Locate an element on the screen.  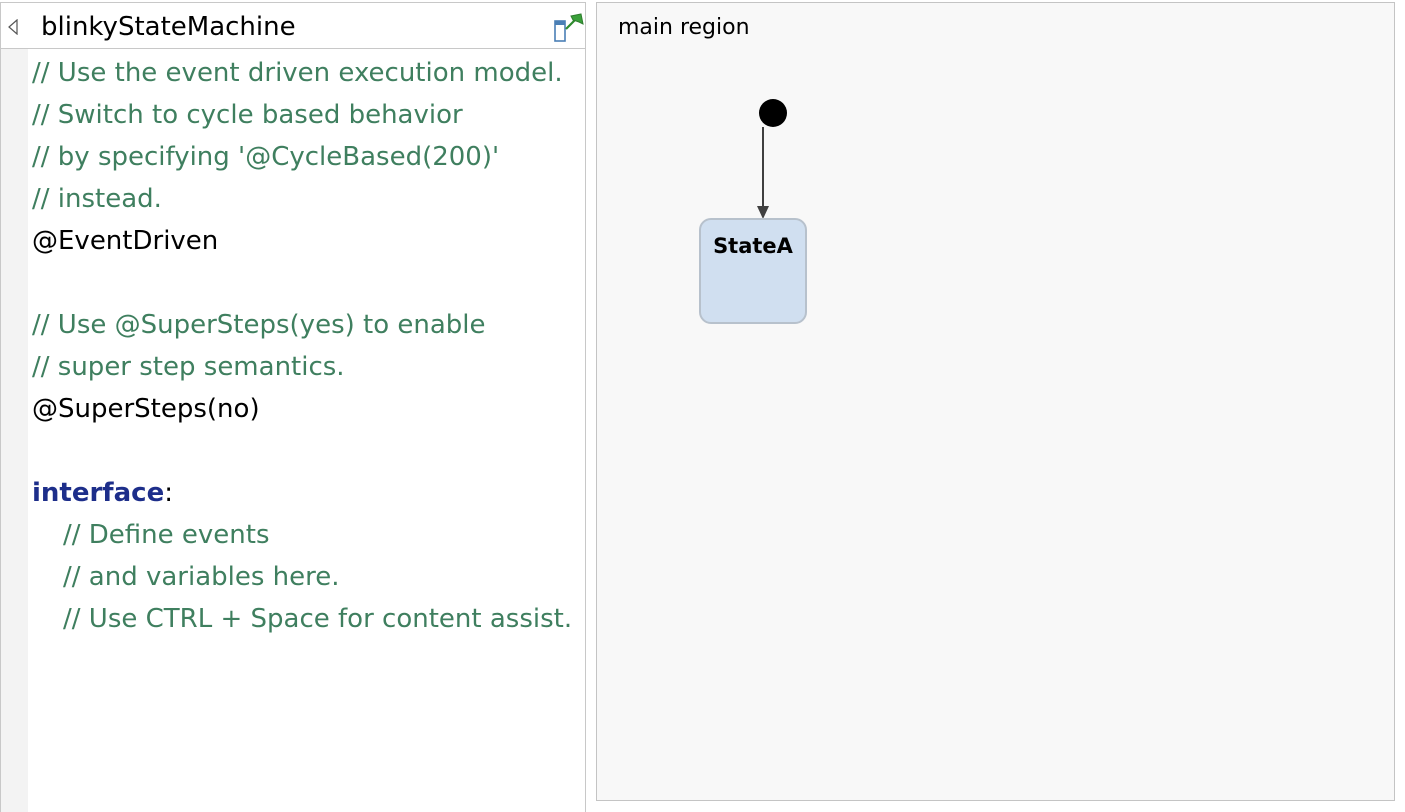
initial-state is located at coordinates (773, 113).